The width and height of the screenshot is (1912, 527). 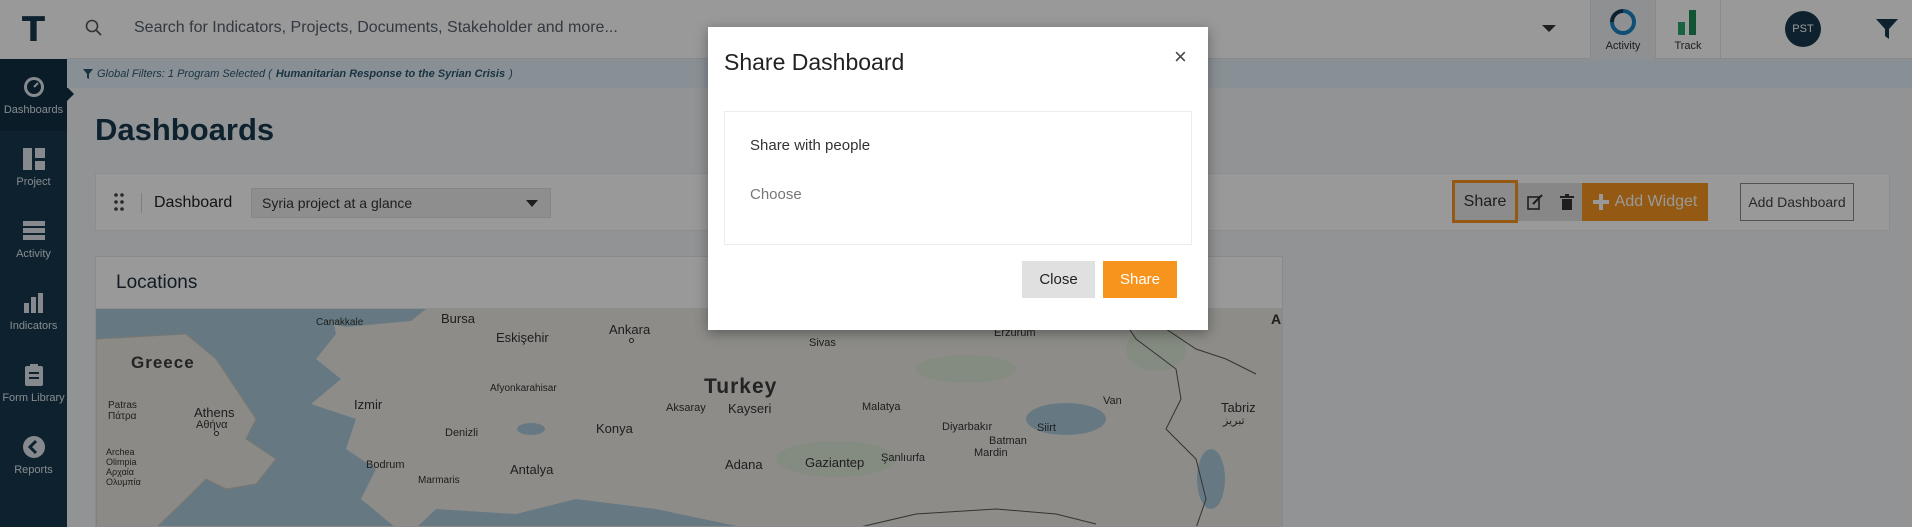 What do you see at coordinates (814, 62) in the screenshot?
I see `modal-title: Share Dashboard` at bounding box center [814, 62].